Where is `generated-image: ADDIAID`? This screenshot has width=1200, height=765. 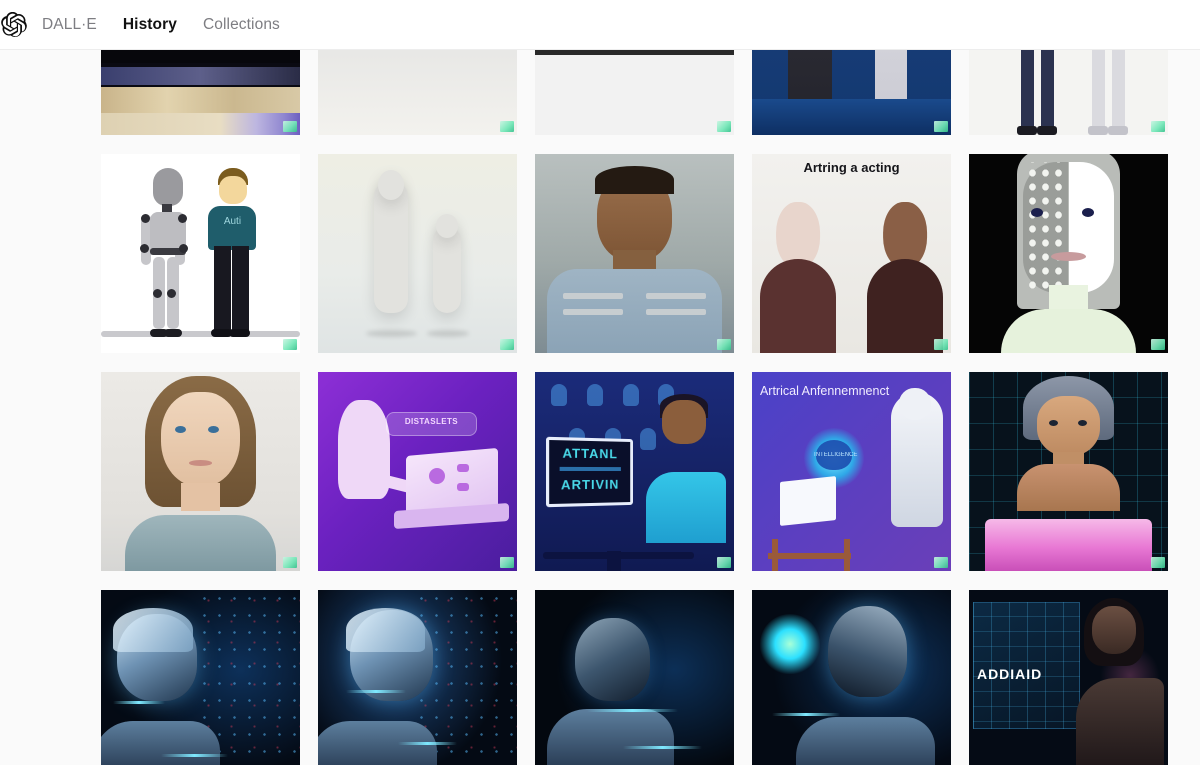 generated-image: ADDIAID is located at coordinates (1068, 677).